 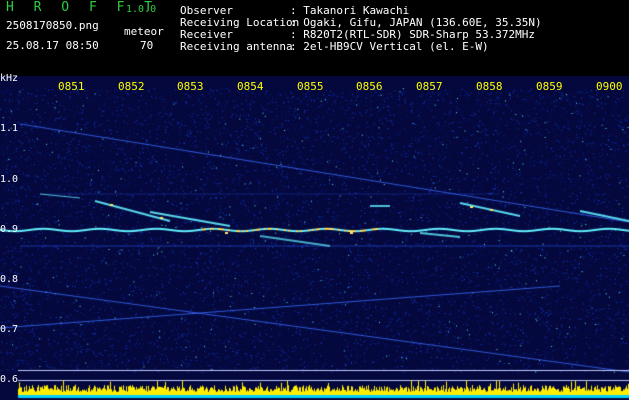 I want to click on mode-value: 70, so click(x=147, y=45).